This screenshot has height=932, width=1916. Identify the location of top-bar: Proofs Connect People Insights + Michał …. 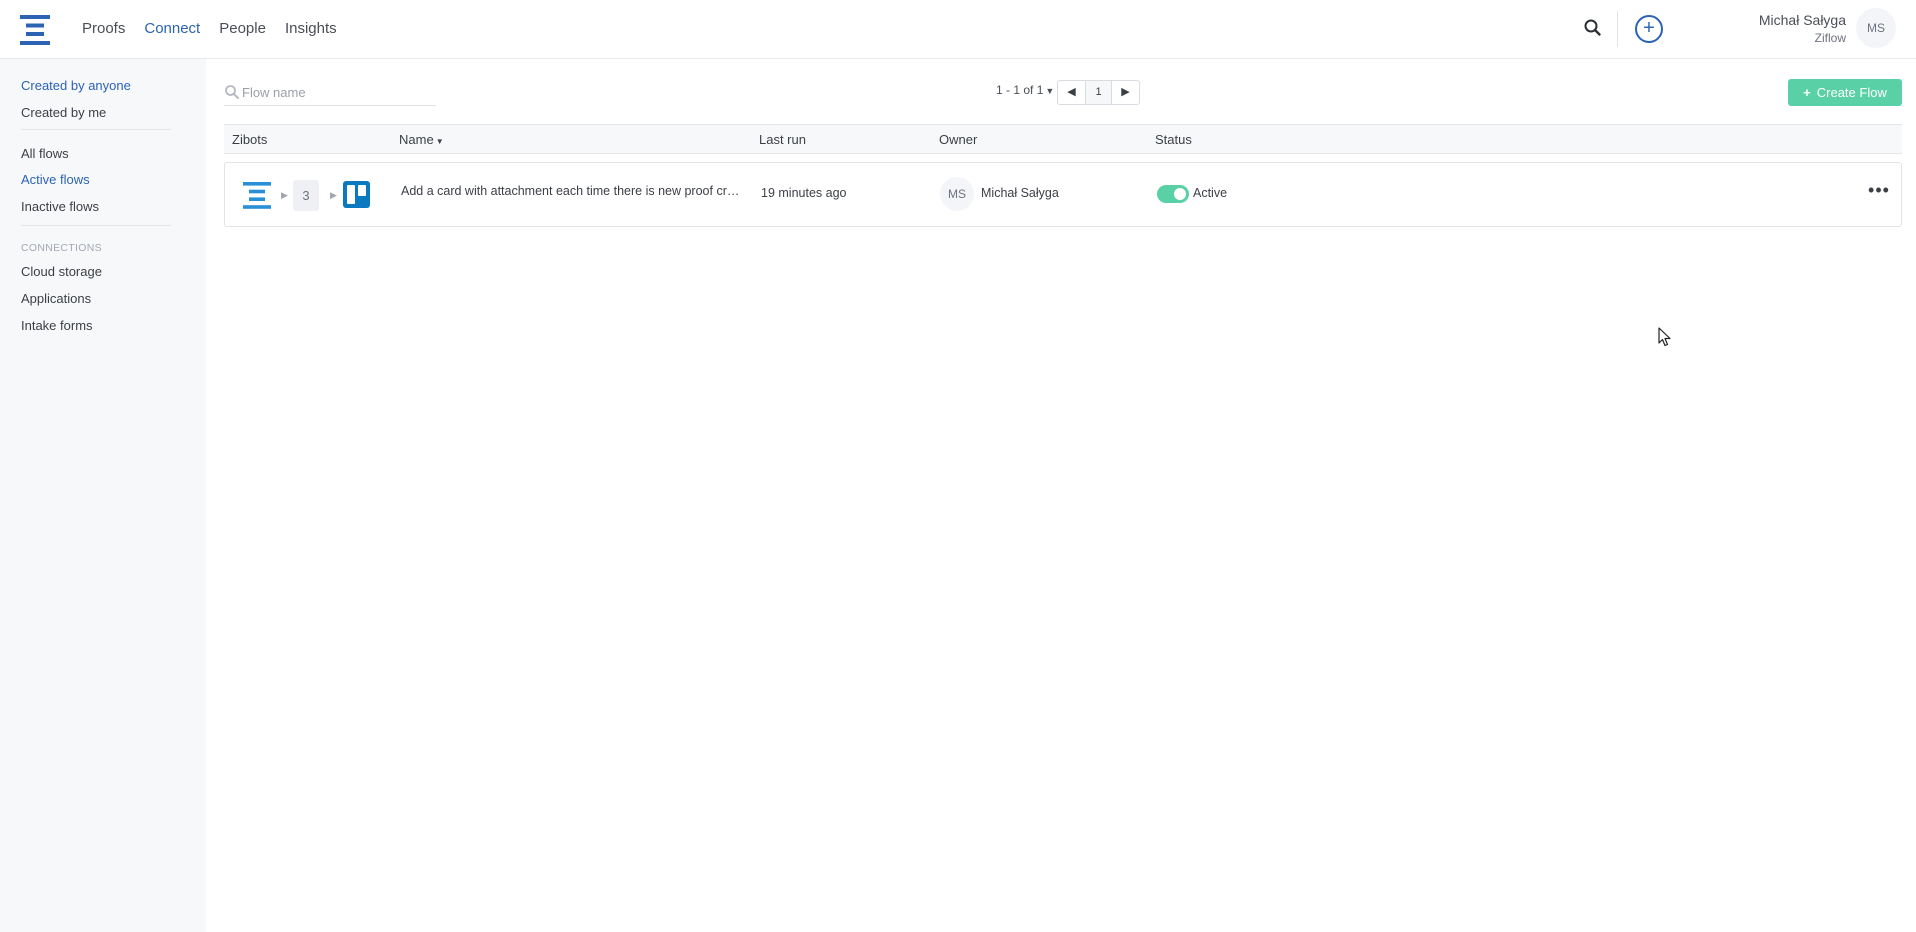
(958, 29).